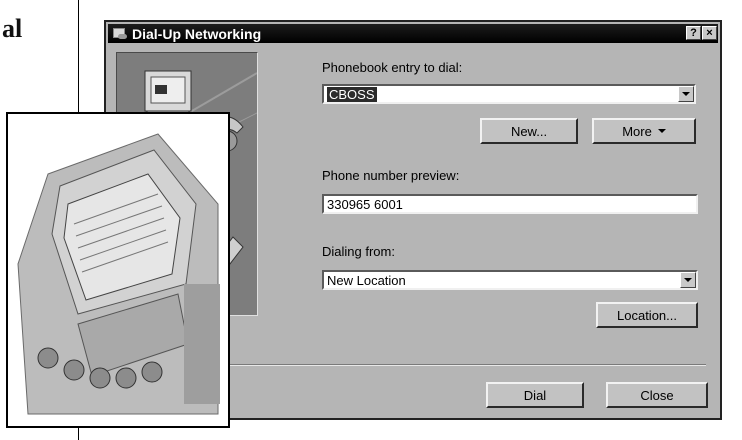 The image size is (742, 440). I want to click on dialing-from-value: New Location, so click(366, 280).